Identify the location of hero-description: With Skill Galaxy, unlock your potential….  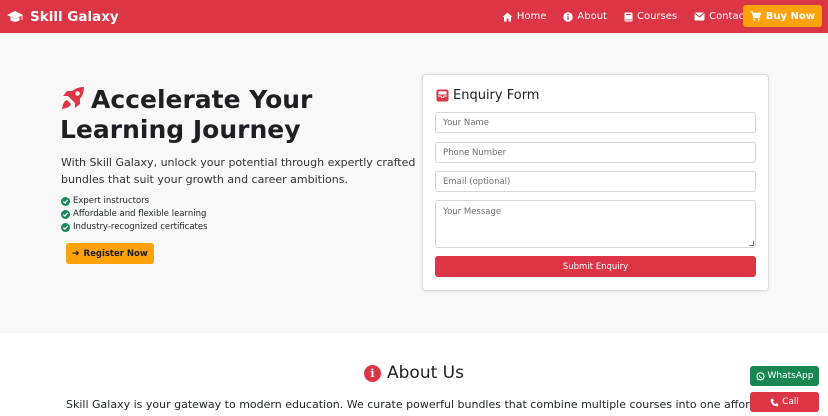
(238, 171).